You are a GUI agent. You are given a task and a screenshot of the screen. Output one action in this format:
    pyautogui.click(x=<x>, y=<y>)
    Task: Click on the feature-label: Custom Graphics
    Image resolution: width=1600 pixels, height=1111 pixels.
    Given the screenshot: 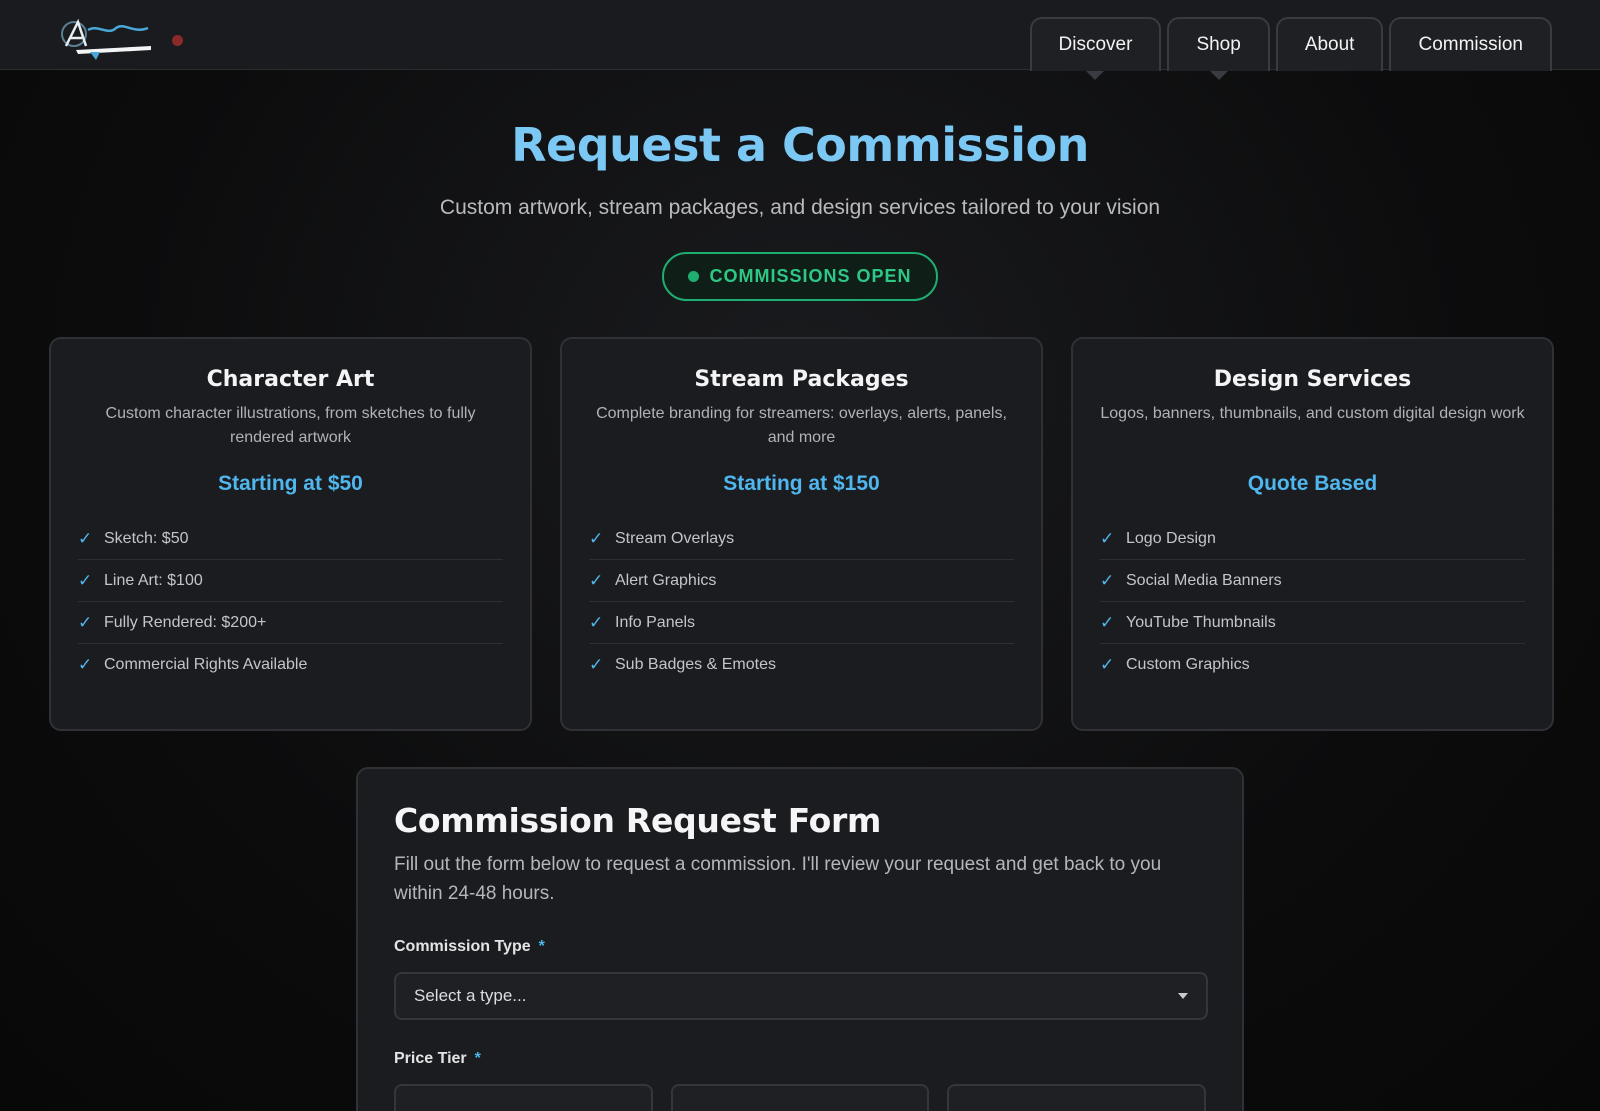 What is the action you would take?
    pyautogui.click(x=1188, y=664)
    